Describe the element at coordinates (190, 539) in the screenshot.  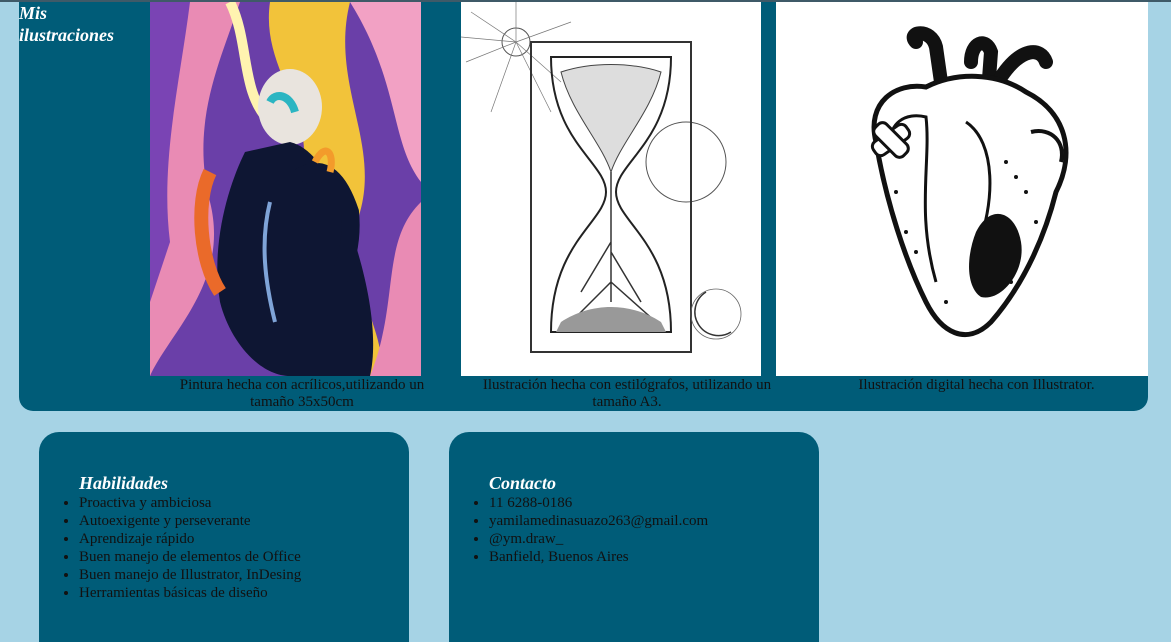
I see `list-item: Aprendizaje rápido` at that location.